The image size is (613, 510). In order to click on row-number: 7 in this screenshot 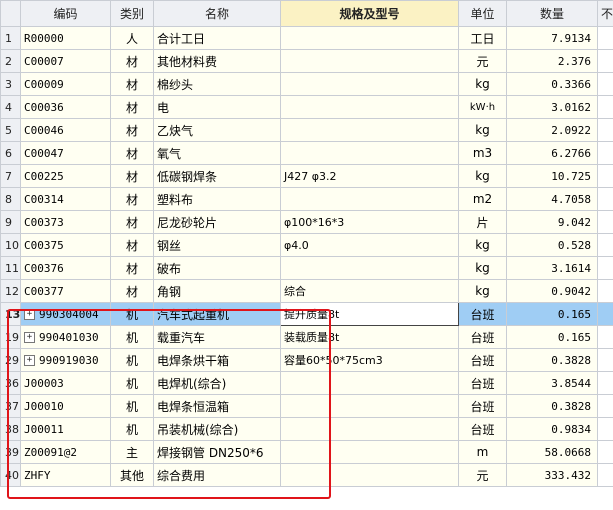, I will do `click(10, 176)`.